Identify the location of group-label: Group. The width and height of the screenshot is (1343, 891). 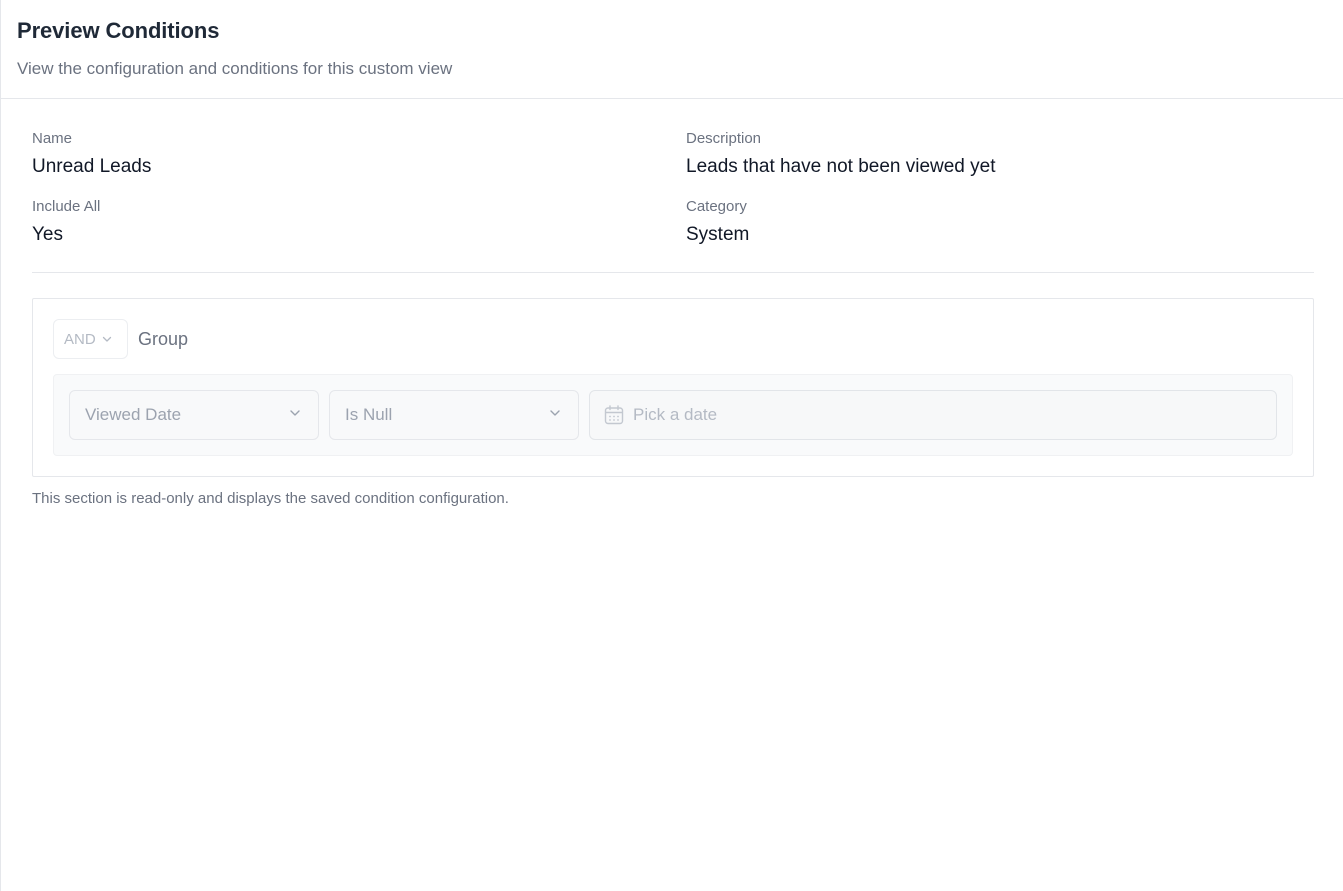
(163, 338).